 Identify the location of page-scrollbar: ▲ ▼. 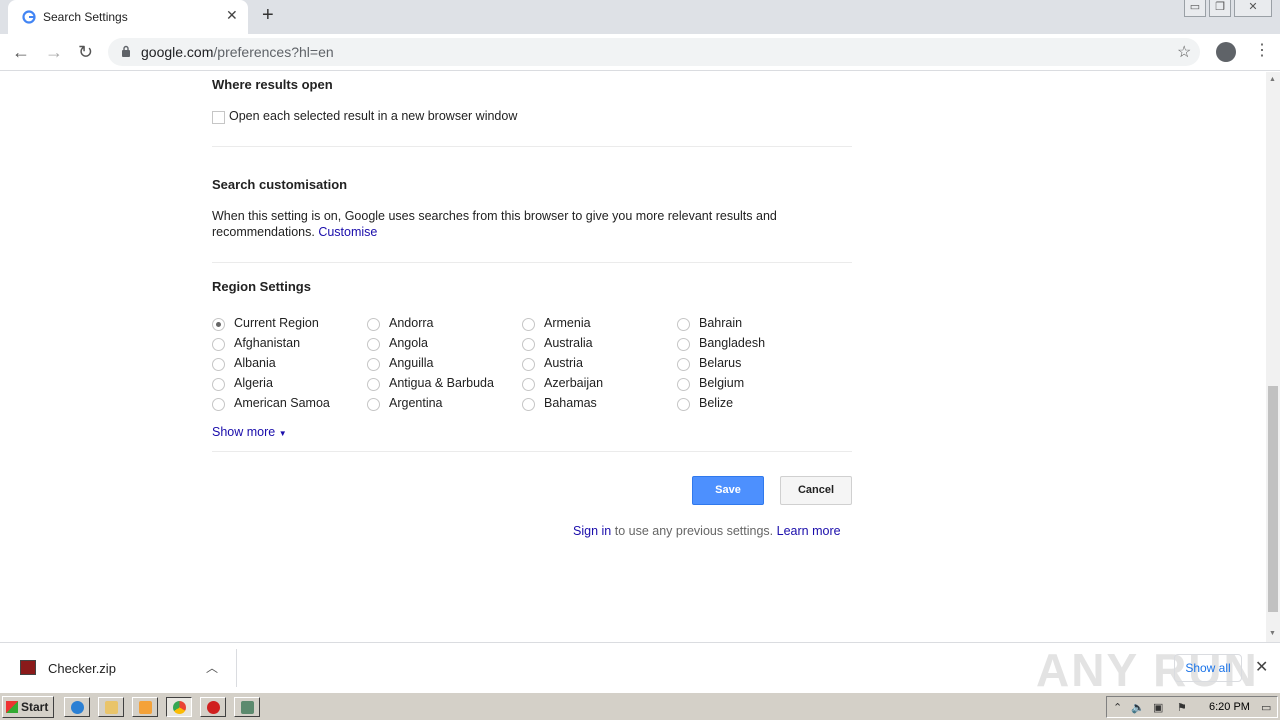
(1273, 357).